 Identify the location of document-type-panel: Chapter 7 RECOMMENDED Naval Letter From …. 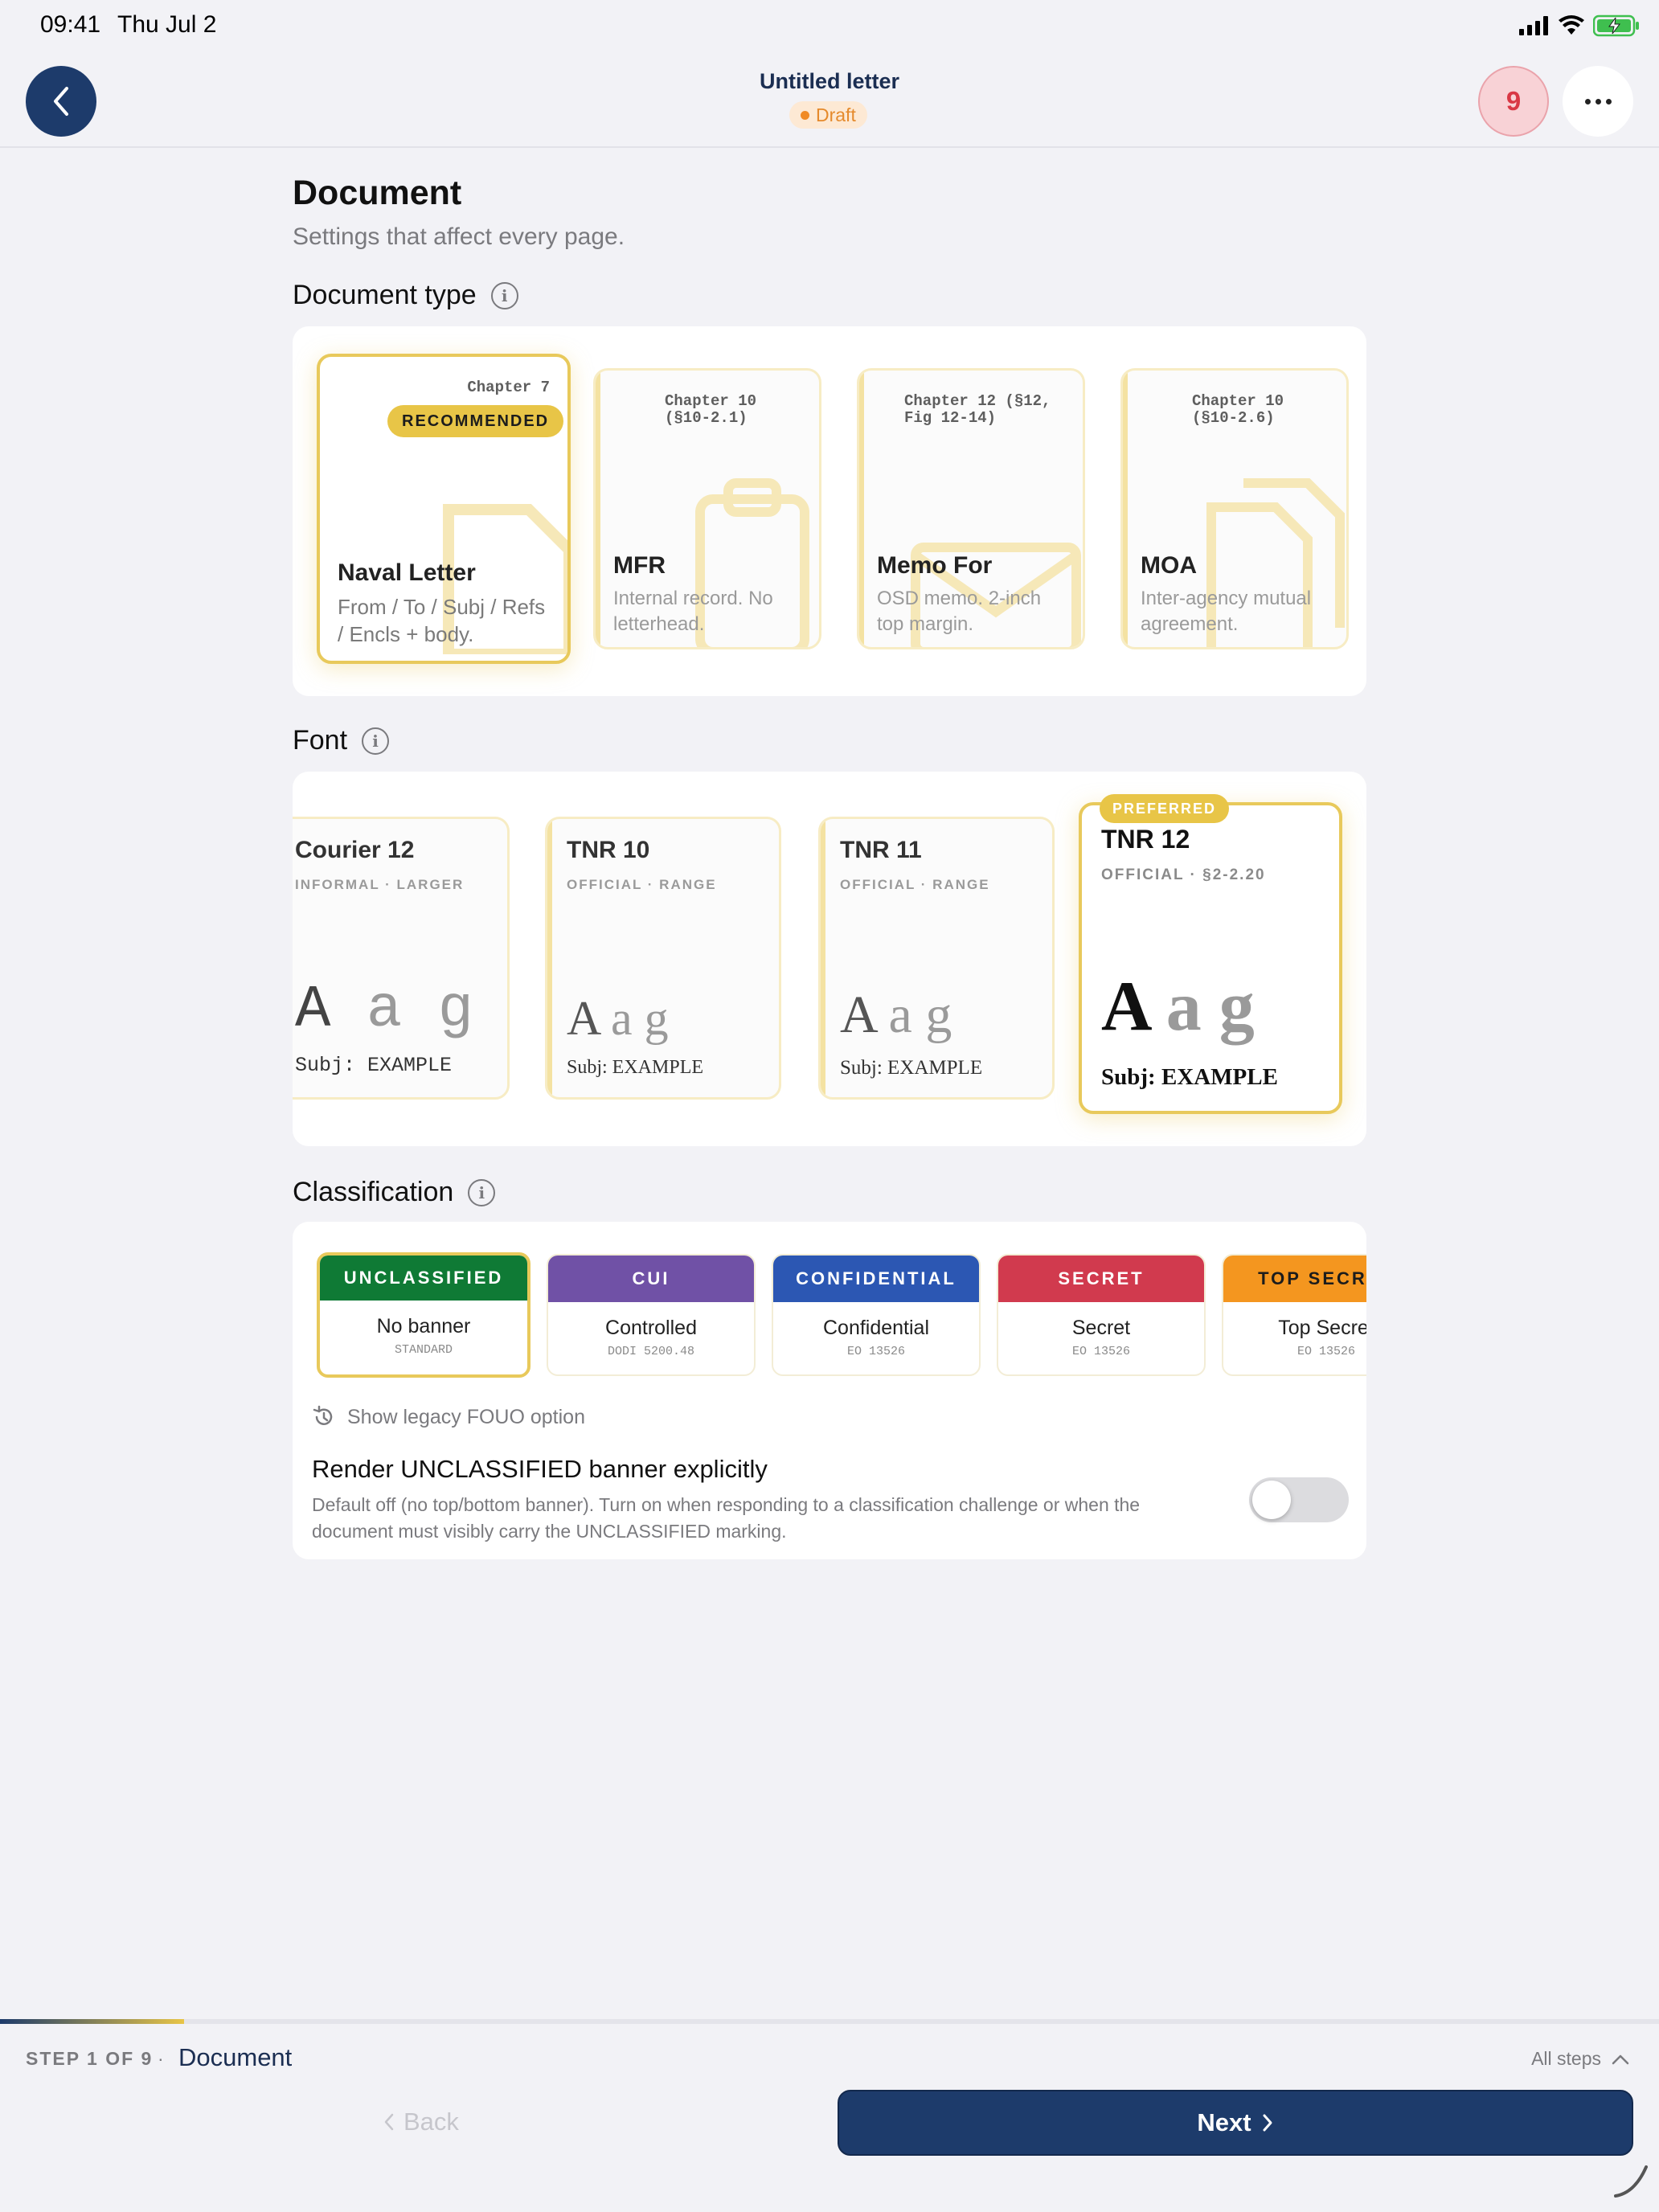
(829, 511).